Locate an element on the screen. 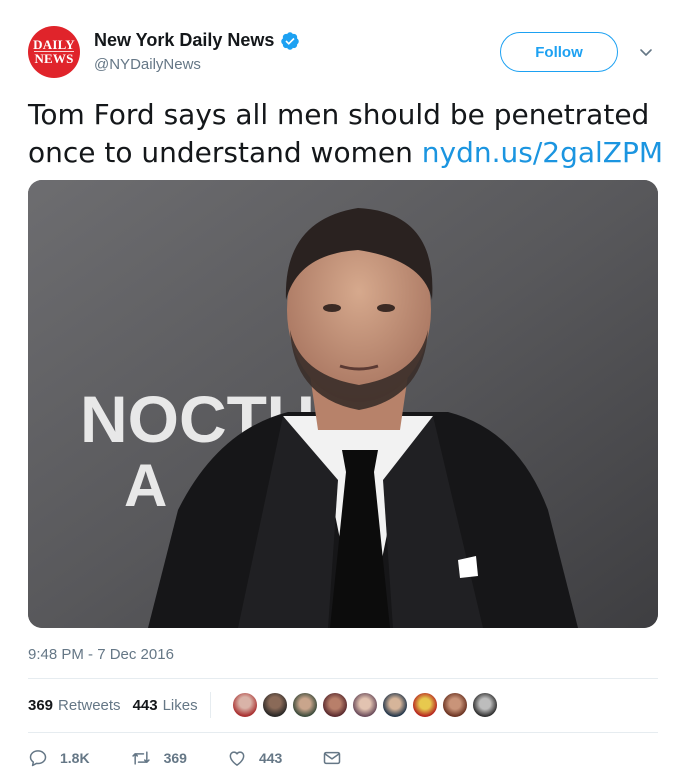 The width and height of the screenshot is (692, 777). liker-avatars is located at coordinates (365, 705).